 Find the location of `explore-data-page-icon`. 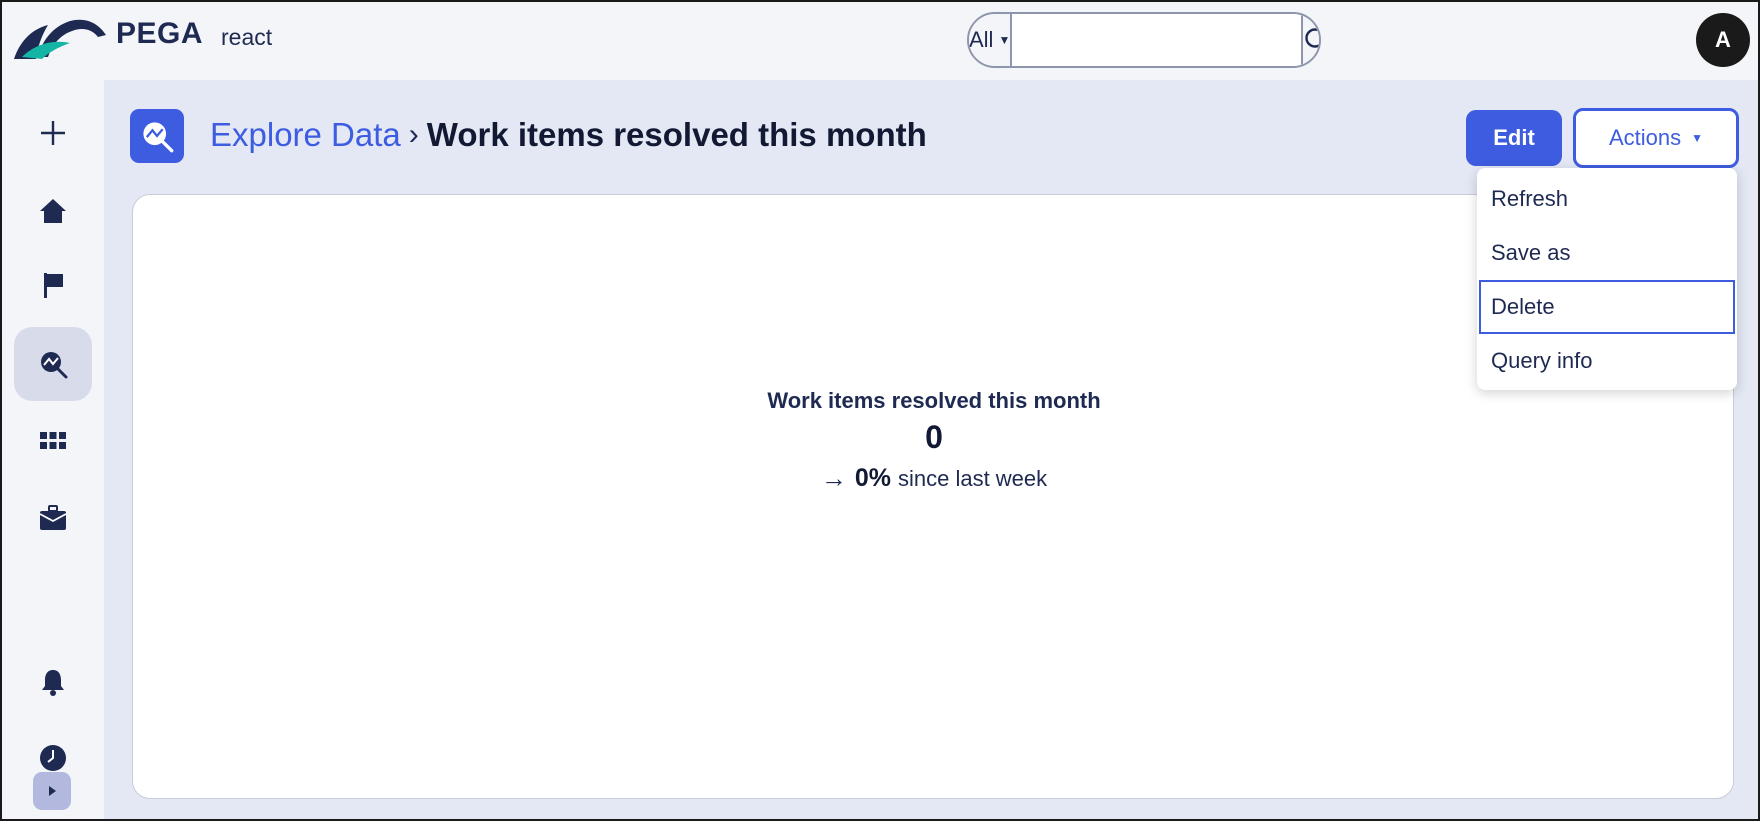

explore-data-page-icon is located at coordinates (157, 136).